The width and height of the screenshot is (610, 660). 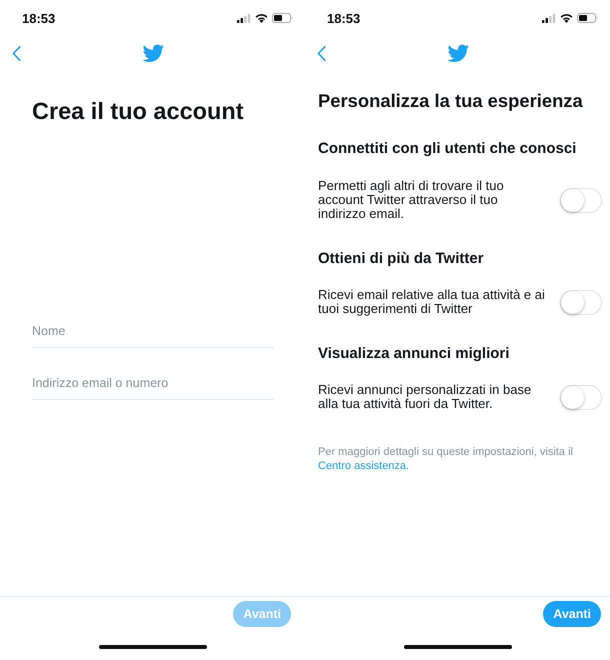 I want to click on section-heading: Connettiti con gli utenti che conosci, so click(x=448, y=149).